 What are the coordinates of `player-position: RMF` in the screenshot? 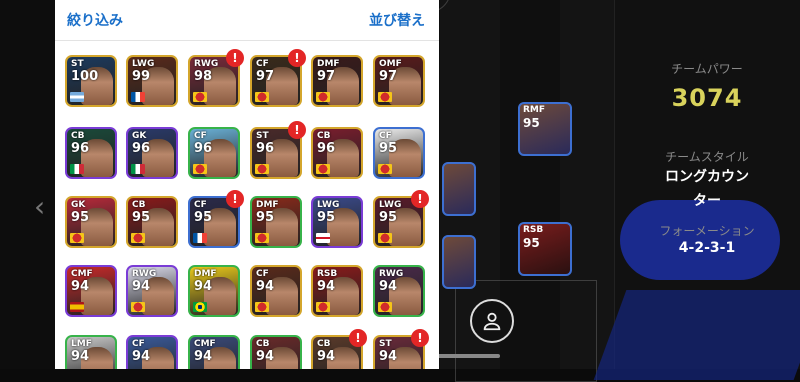 It's located at (534, 110).